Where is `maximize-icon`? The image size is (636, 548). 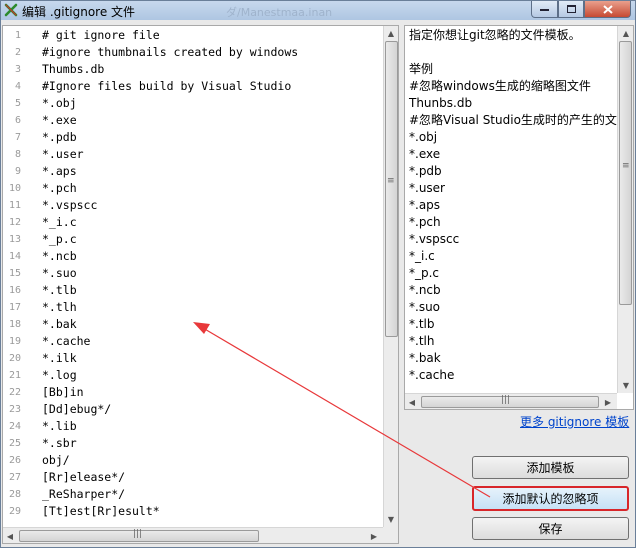 maximize-icon is located at coordinates (571, 9).